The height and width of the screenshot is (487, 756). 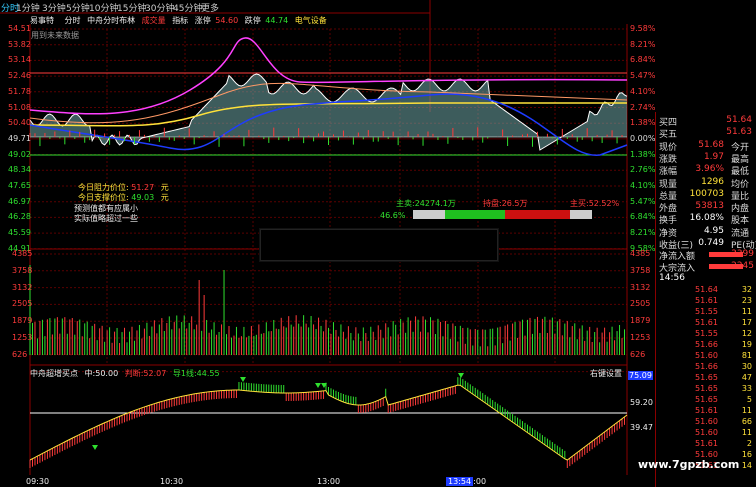 I want to click on resistance-label: 今日阻力价位:, so click(x=103, y=187).